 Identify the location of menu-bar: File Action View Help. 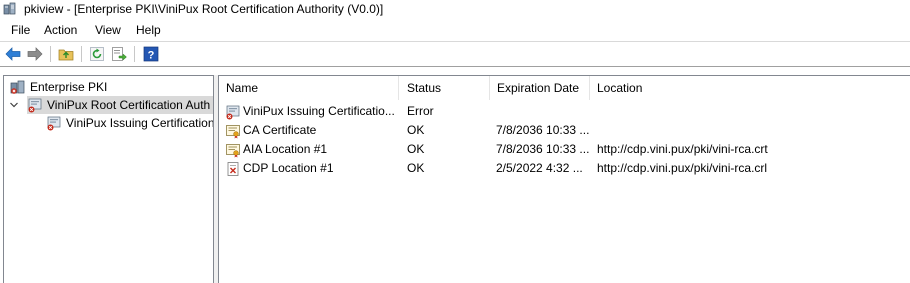
(455, 30).